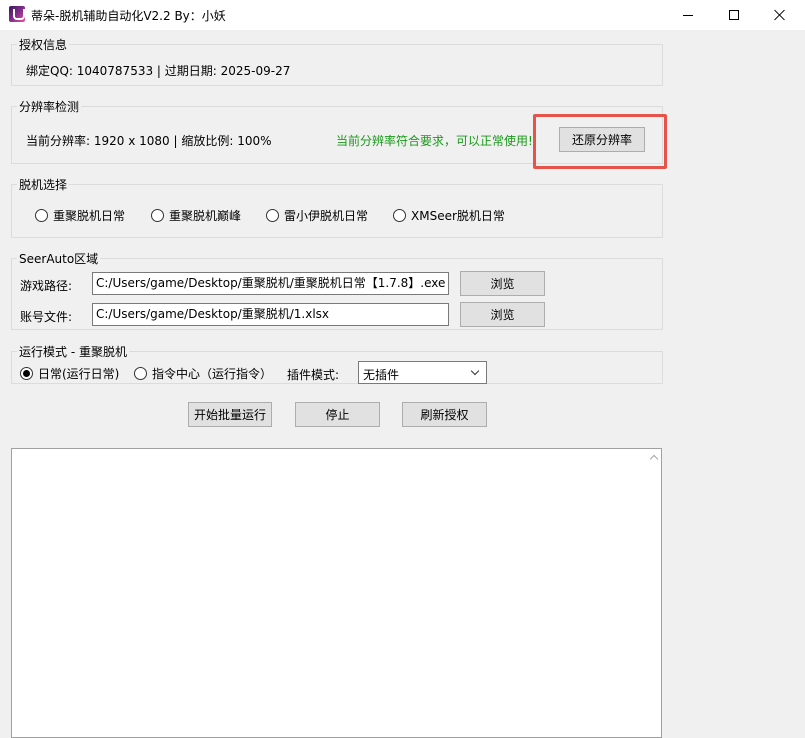 This screenshot has width=805, height=738. Describe the element at coordinates (128, 16) in the screenshot. I see `window-title: 蒂朵-脱机辅助自动化V2.2 By：小妖` at that location.